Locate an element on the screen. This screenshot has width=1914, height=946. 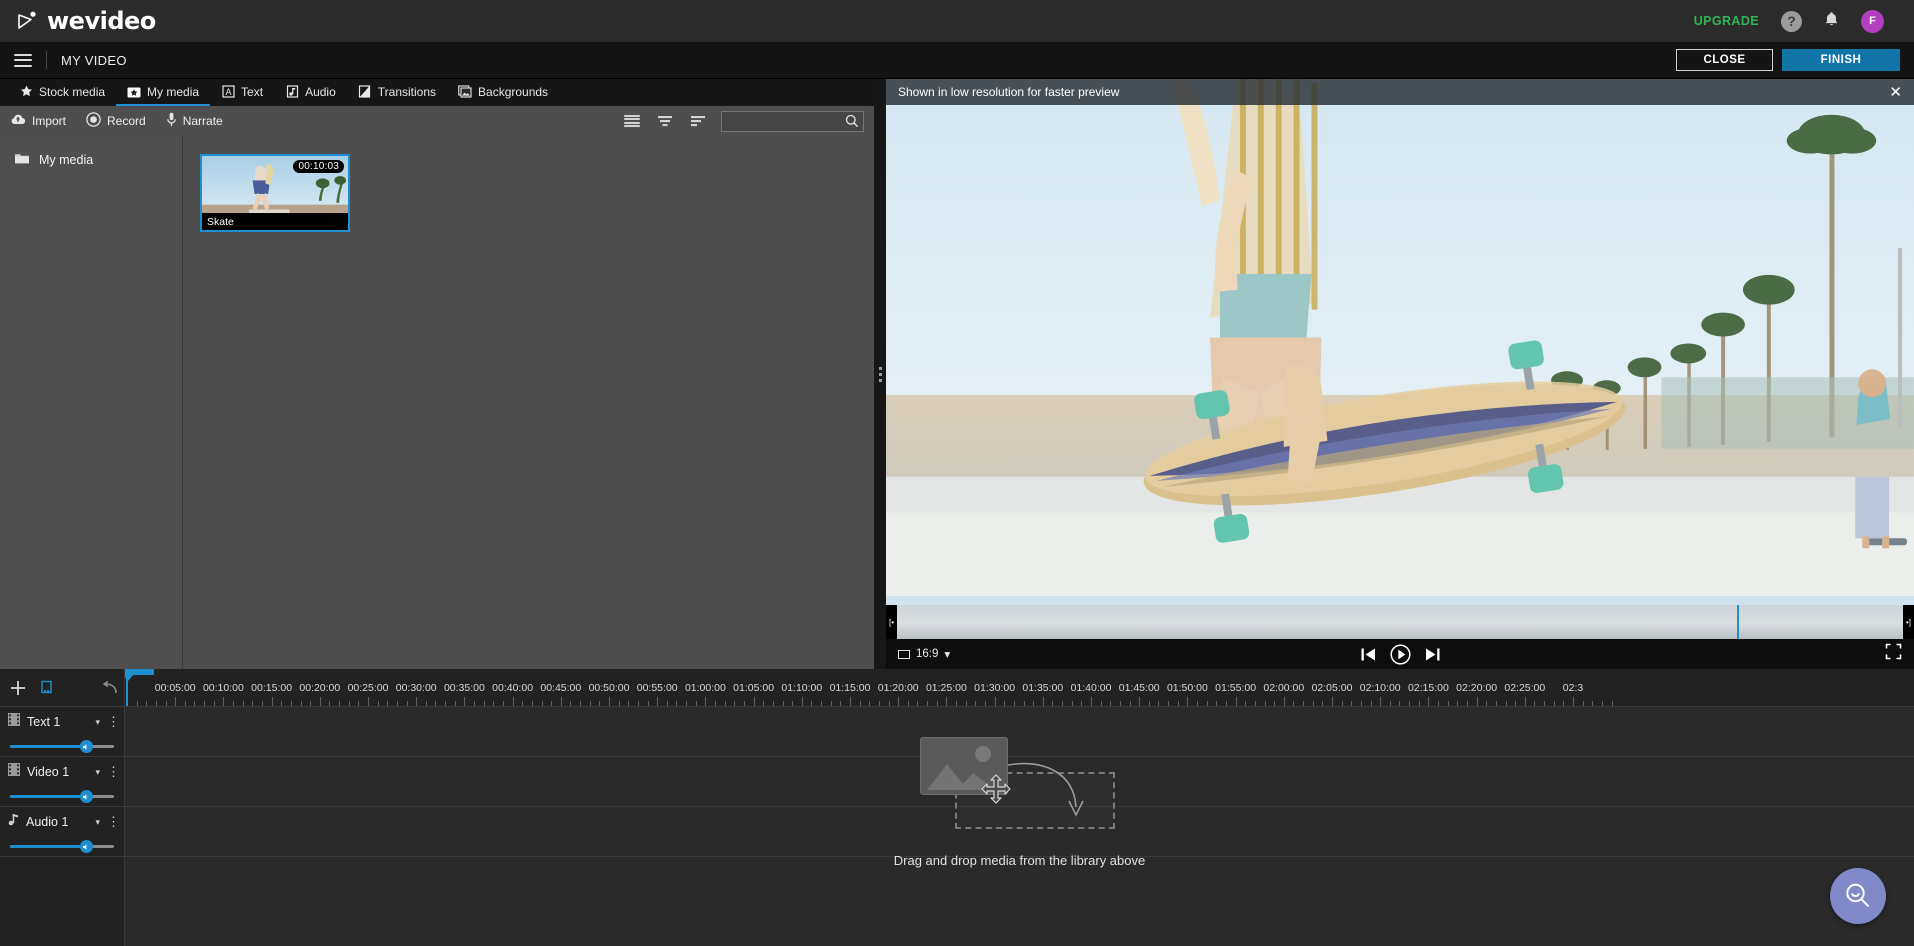
brand-bar-actions: UPGRADE ? F is located at coordinates (1795, 21).